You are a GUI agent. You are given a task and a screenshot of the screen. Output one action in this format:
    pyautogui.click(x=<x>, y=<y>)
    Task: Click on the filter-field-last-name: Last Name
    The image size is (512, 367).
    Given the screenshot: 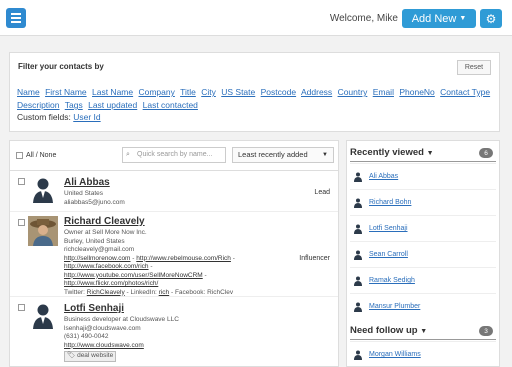 What is the action you would take?
    pyautogui.click(x=112, y=92)
    